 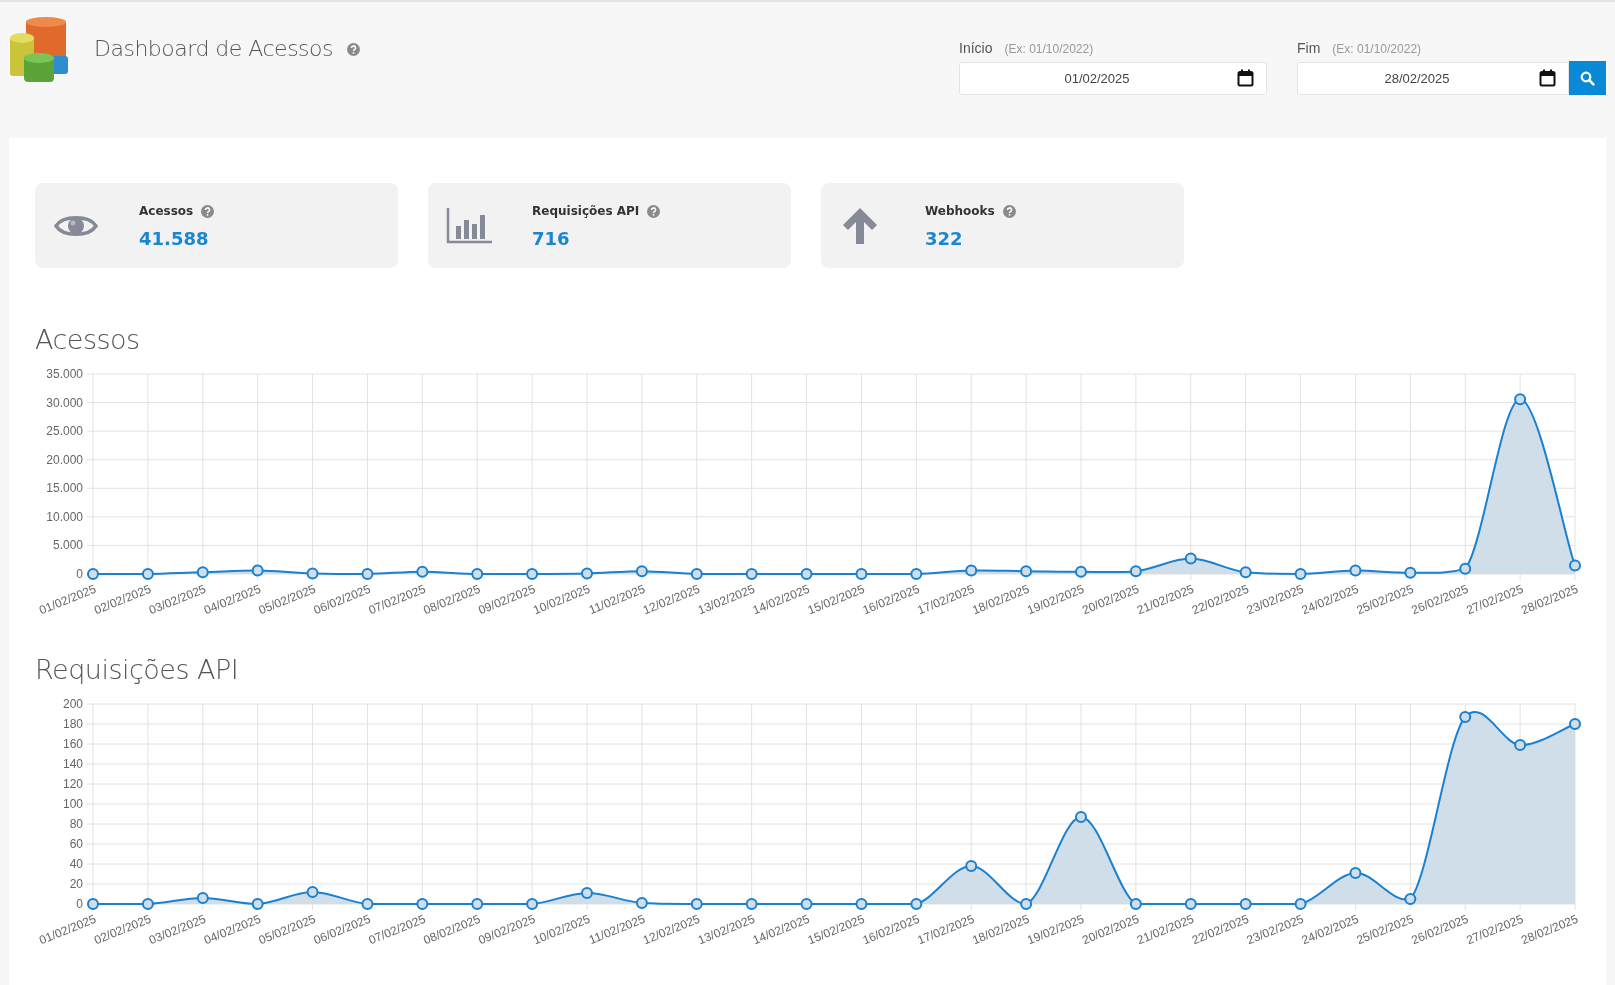 I want to click on field-label: Início, so click(x=976, y=48).